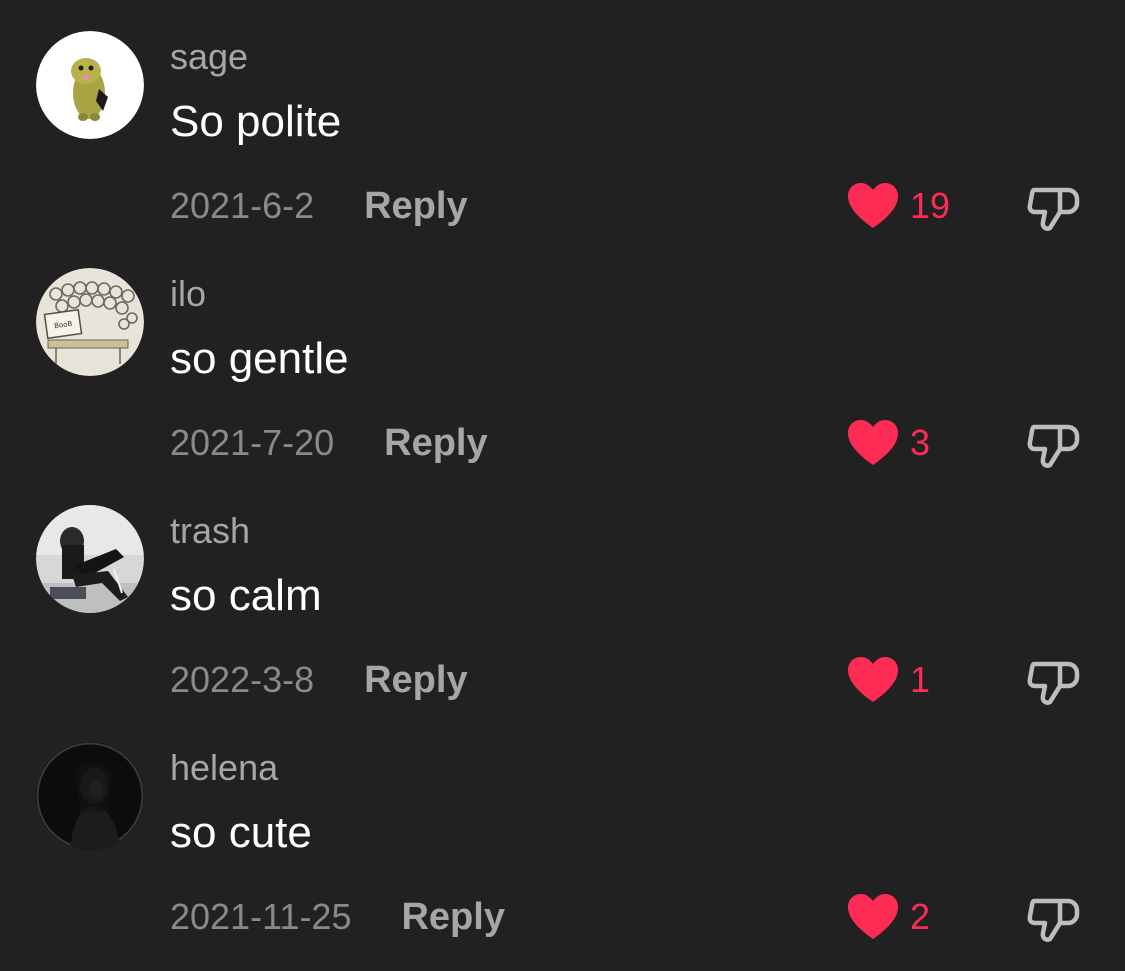  Describe the element at coordinates (252, 442) in the screenshot. I see `comment-date: 2021-7-20` at that location.